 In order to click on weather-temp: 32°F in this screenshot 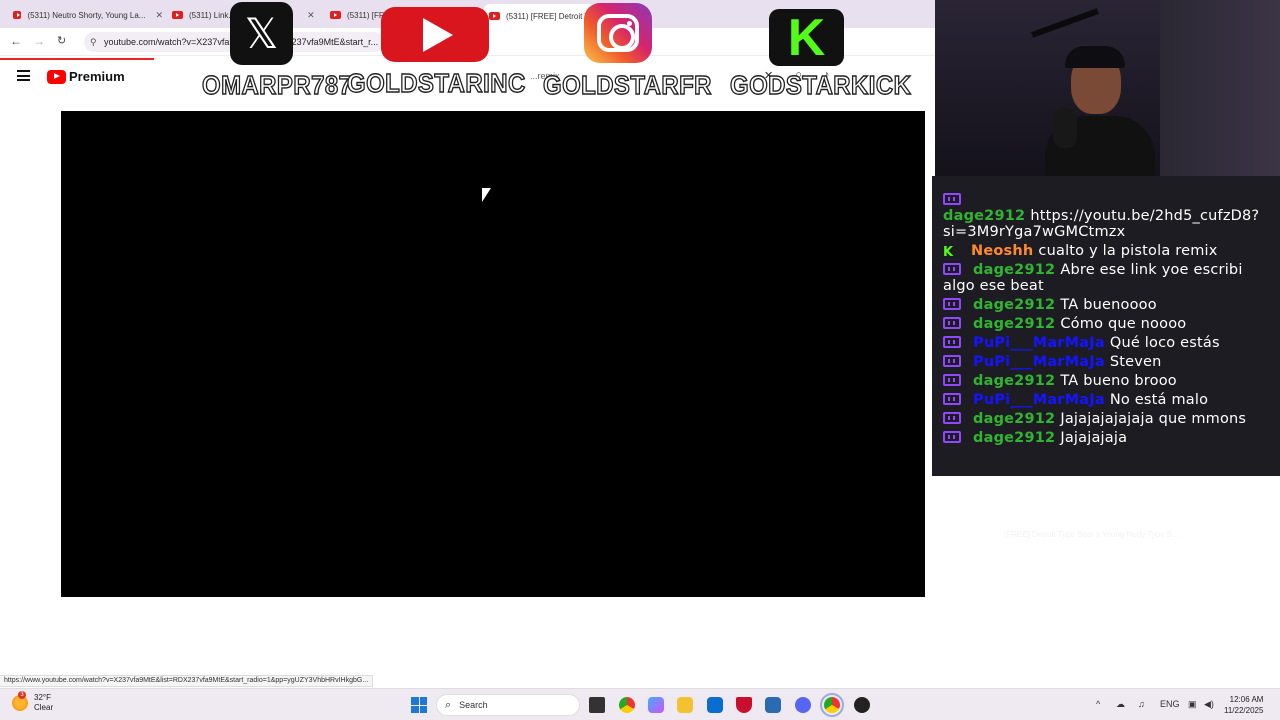, I will do `click(42, 697)`.